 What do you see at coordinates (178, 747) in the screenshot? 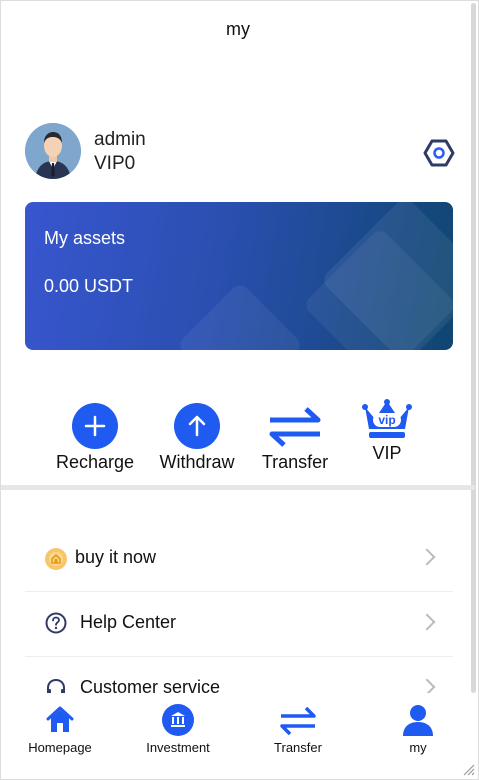
I see `tab-label: Investment` at bounding box center [178, 747].